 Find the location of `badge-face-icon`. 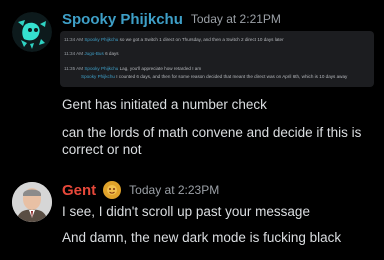

badge-face-icon is located at coordinates (112, 190).